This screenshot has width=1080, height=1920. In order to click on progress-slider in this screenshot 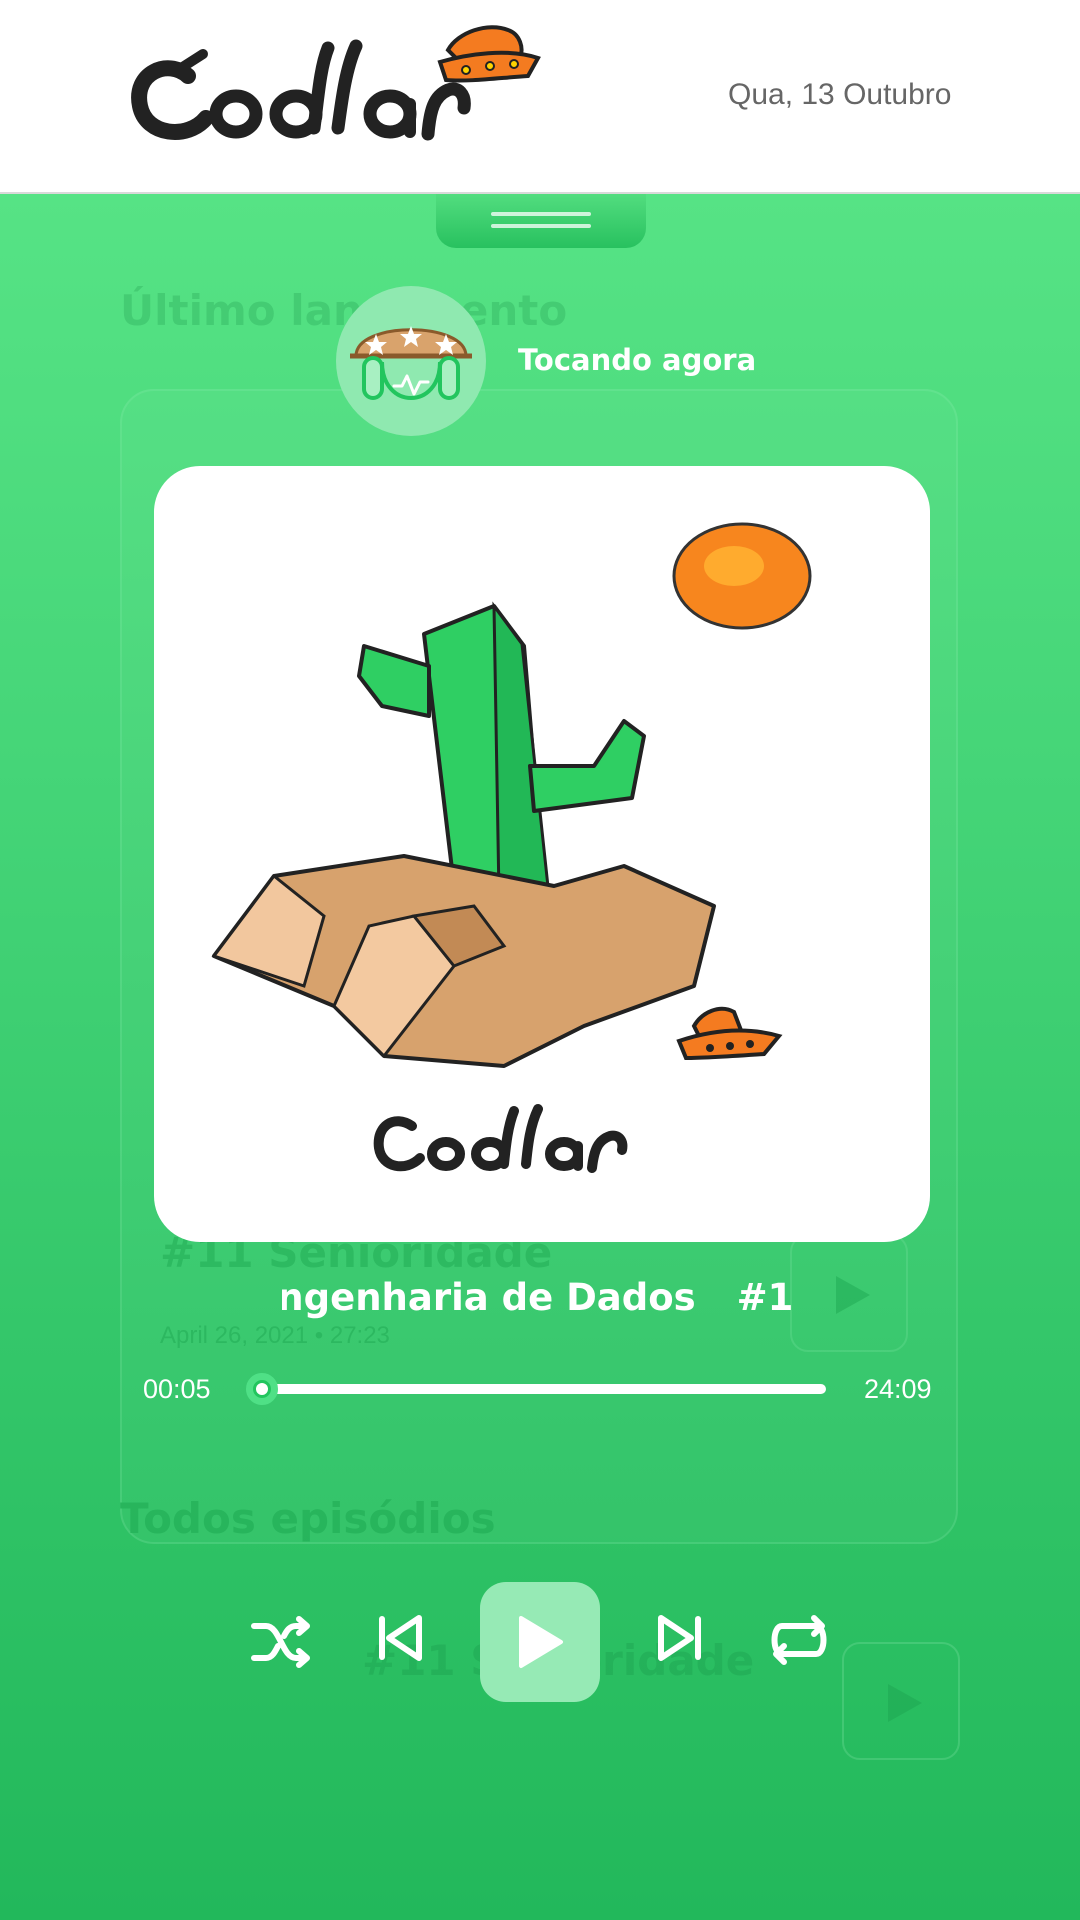, I will do `click(535, 1389)`.